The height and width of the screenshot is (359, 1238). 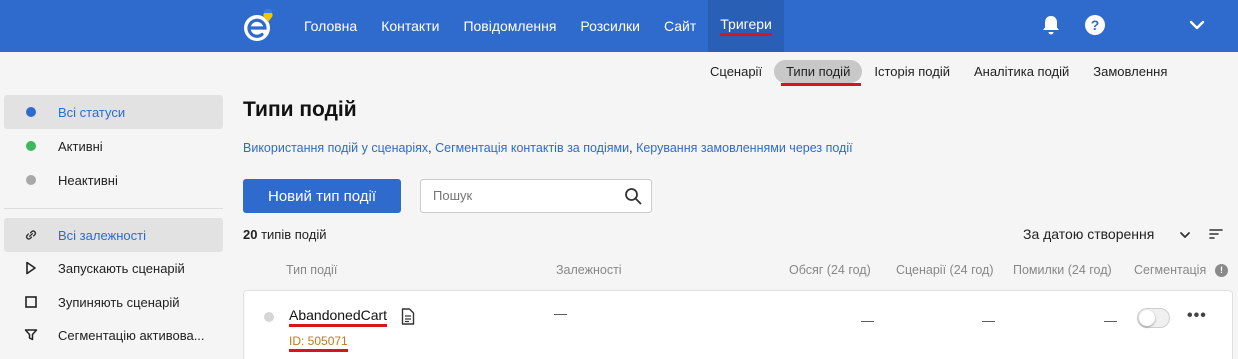 I want to click on search-input, so click(x=523, y=195).